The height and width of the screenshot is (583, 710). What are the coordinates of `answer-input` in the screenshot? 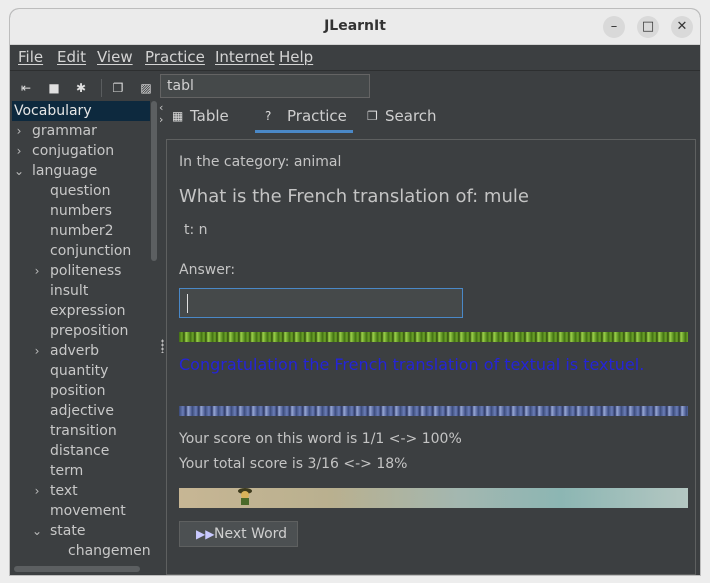 It's located at (321, 303).